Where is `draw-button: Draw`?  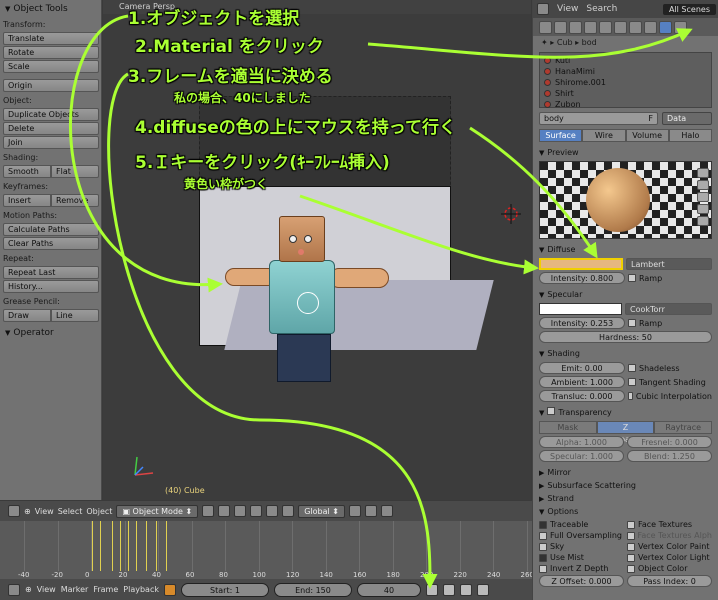
draw-button: Draw is located at coordinates (27, 315).